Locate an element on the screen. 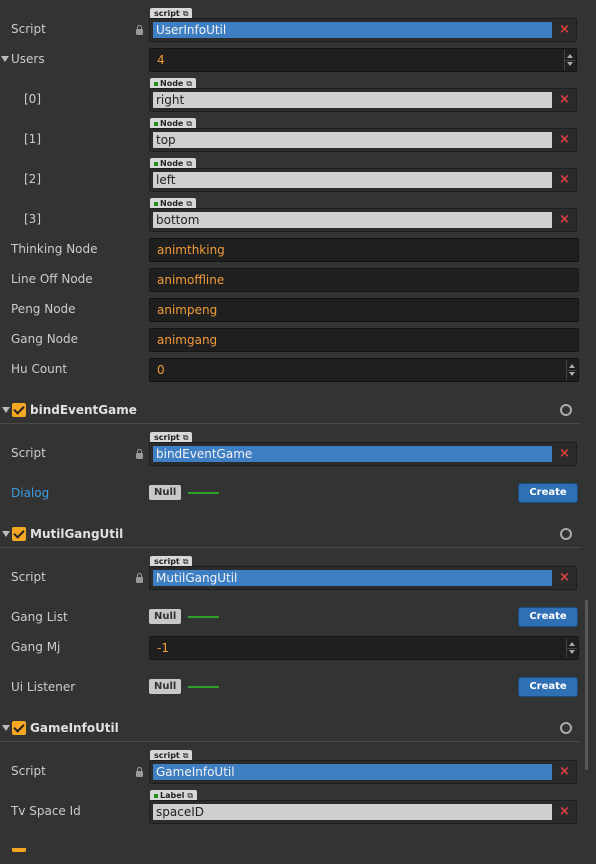  expand-arrow-icon is located at coordinates (5, 59).